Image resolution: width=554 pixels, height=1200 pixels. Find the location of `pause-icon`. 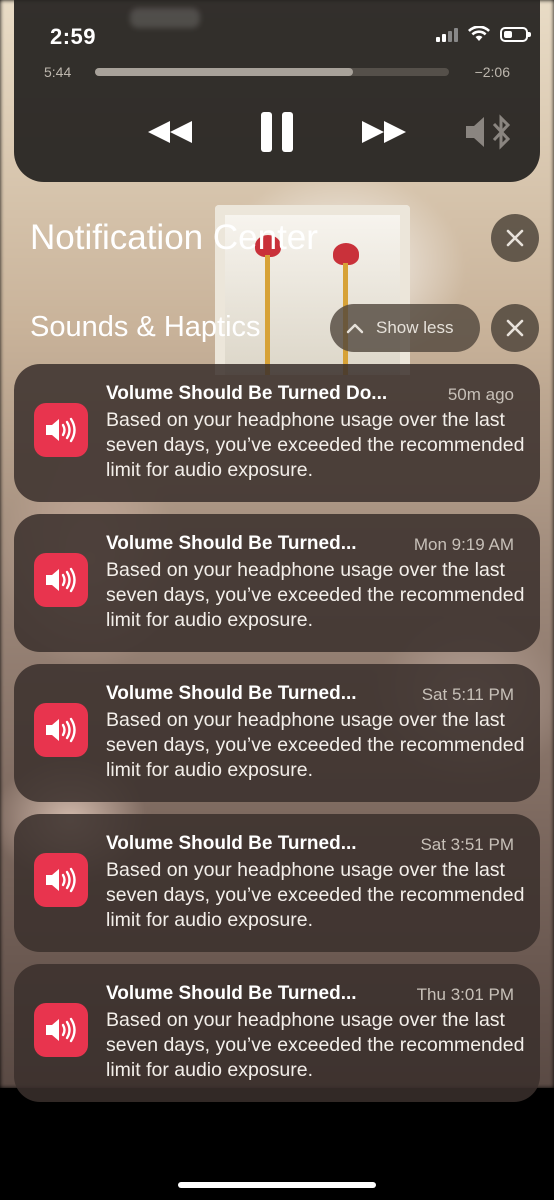

pause-icon is located at coordinates (277, 132).